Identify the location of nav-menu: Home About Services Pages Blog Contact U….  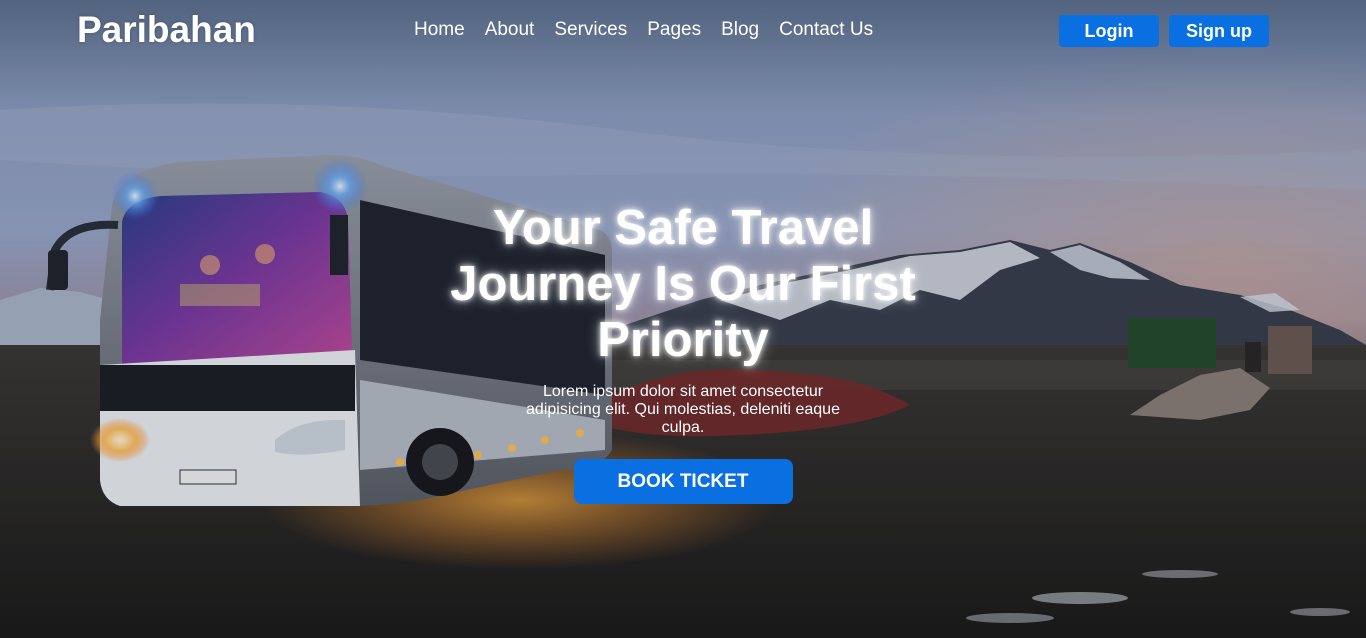
(643, 30).